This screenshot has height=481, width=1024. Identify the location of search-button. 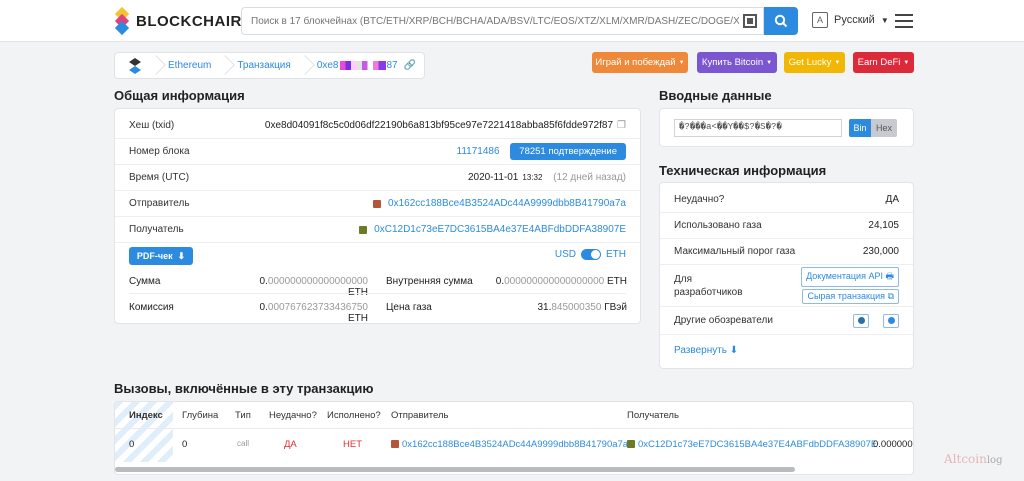
(781, 21).